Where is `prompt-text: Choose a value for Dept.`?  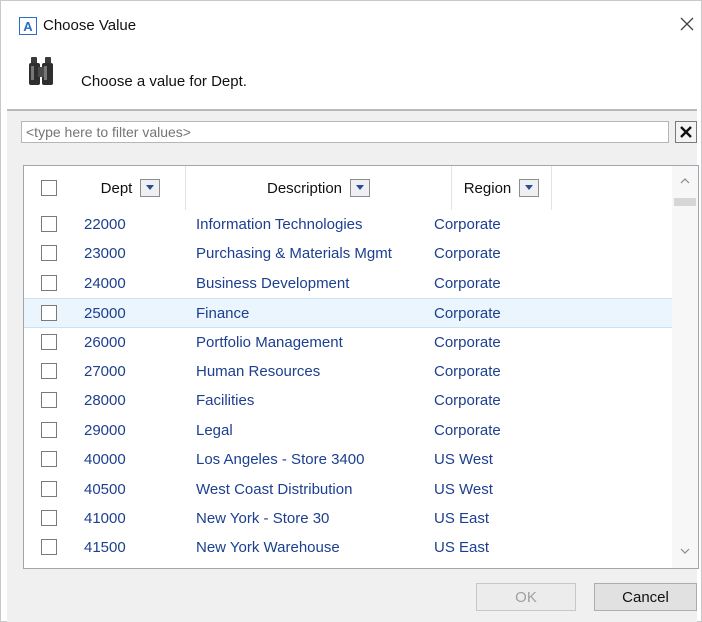 prompt-text: Choose a value for Dept. is located at coordinates (164, 81).